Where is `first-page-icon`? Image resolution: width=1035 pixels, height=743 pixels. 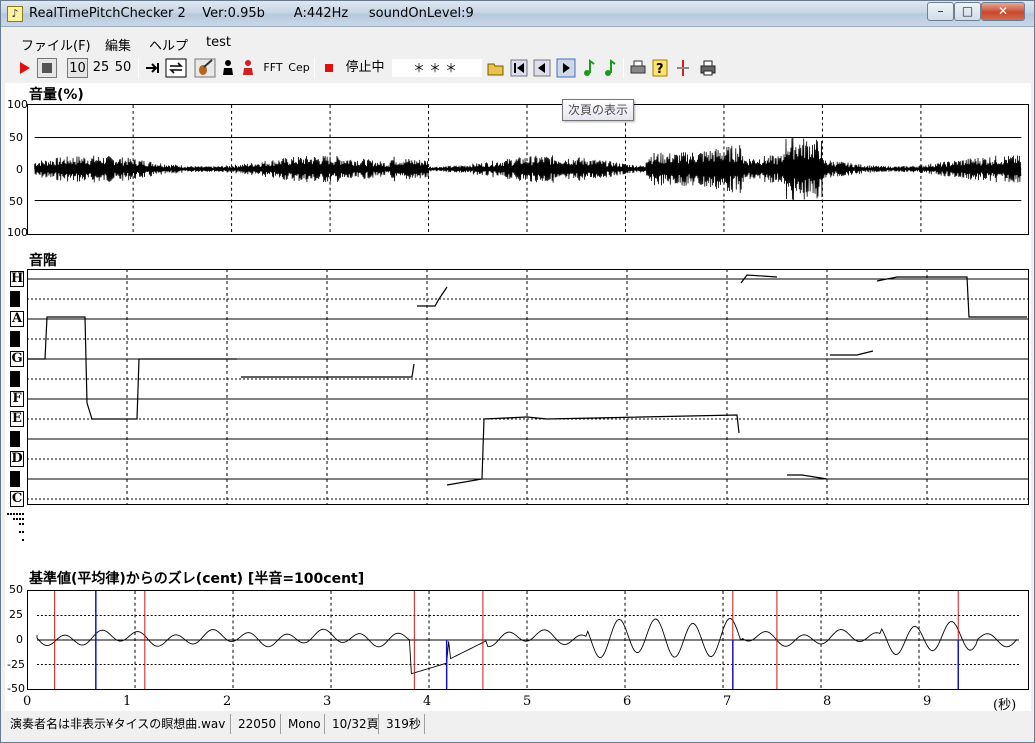 first-page-icon is located at coordinates (519, 68).